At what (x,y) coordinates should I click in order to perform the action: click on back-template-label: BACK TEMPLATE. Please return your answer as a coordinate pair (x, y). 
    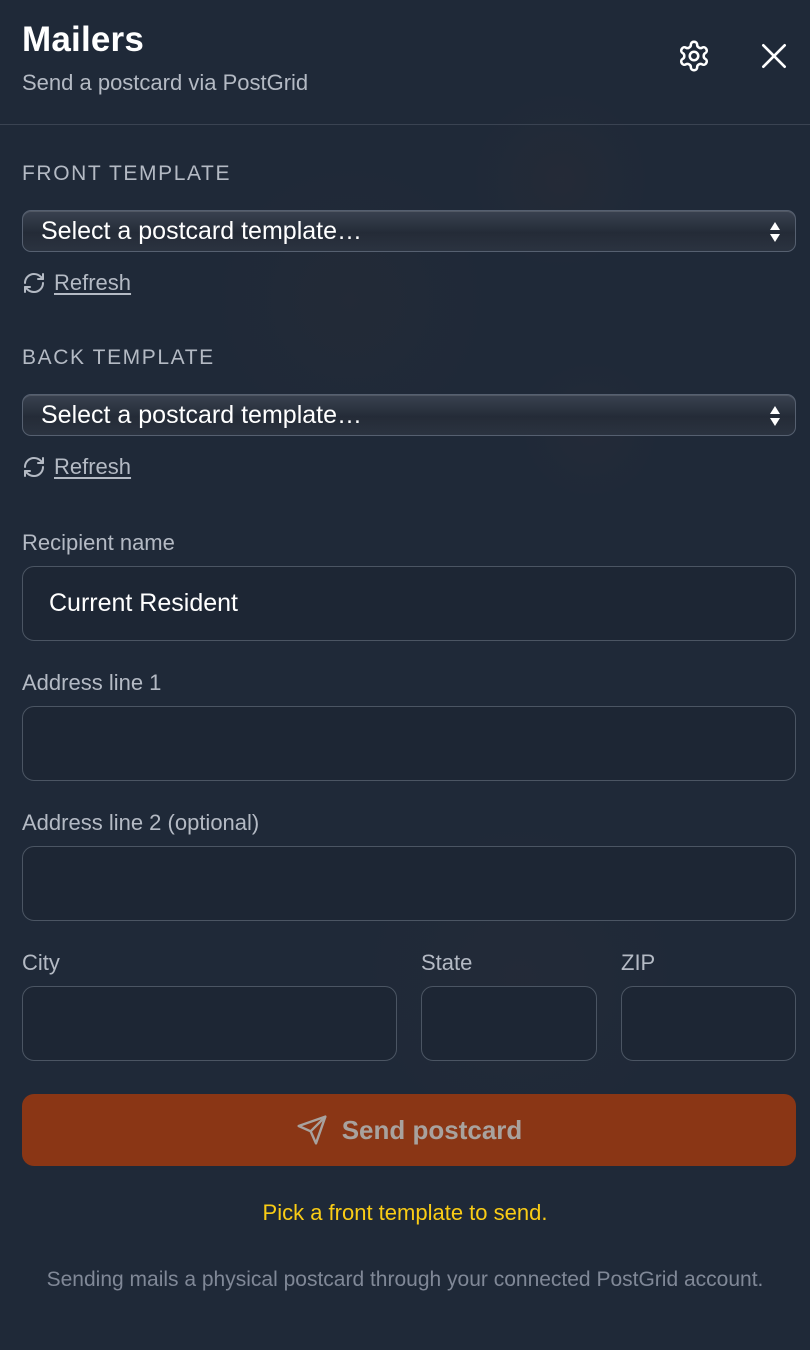
    Looking at the image, I should click on (118, 357).